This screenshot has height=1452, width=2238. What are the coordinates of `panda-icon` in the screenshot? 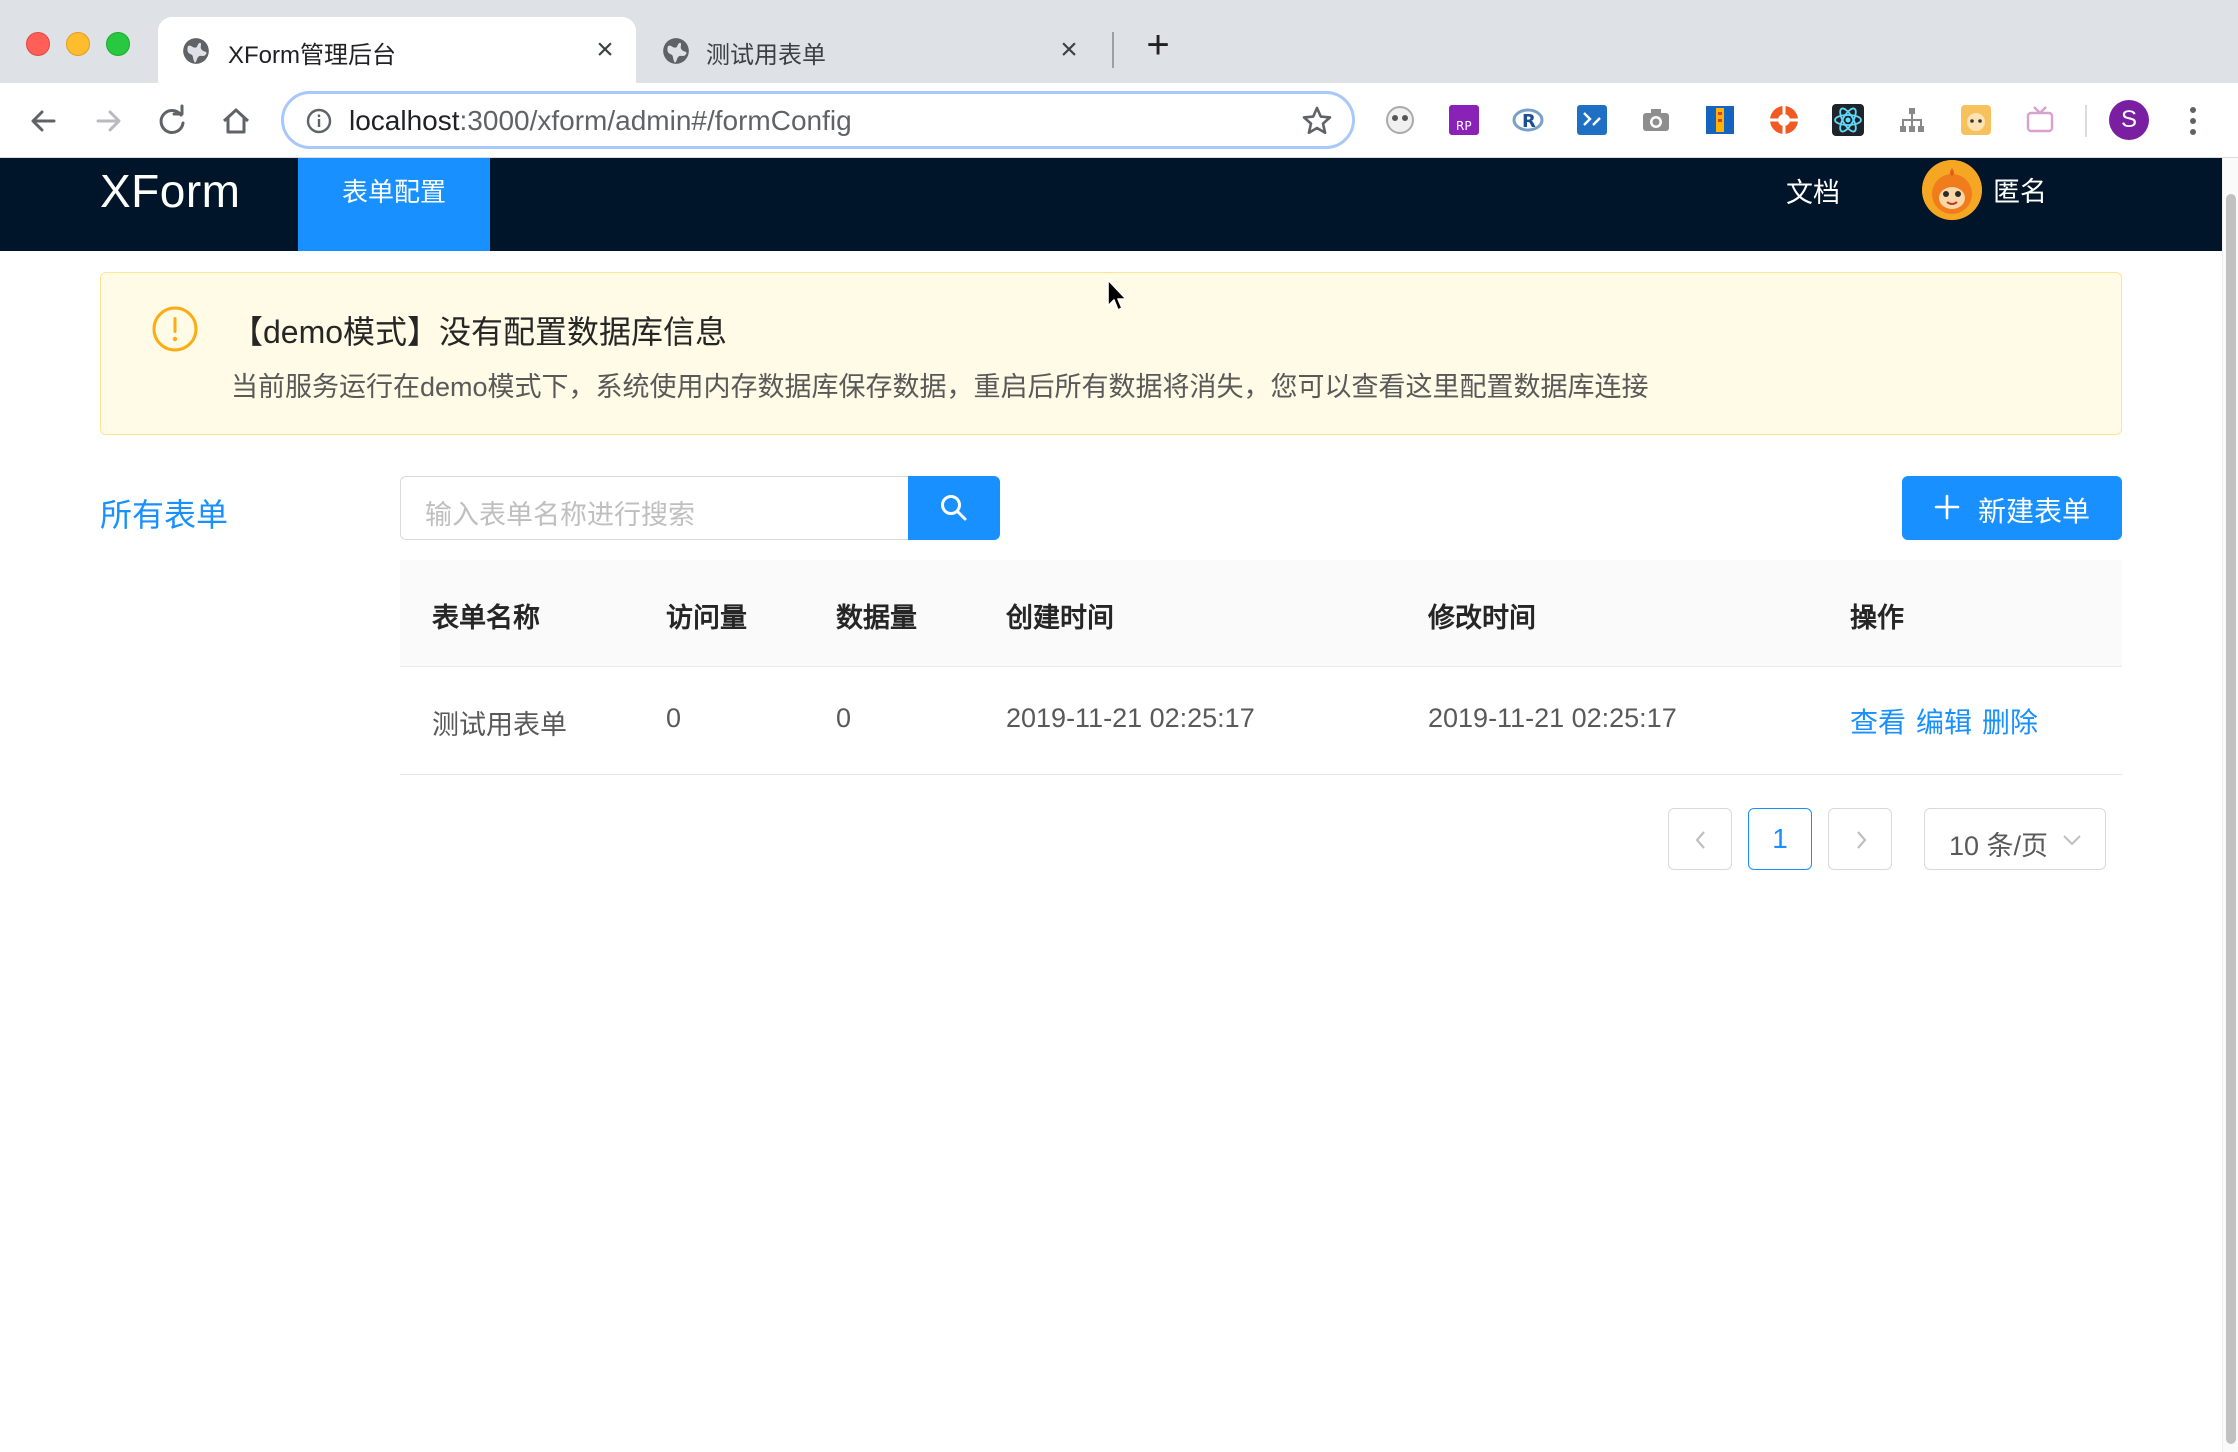 It's located at (1400, 120).